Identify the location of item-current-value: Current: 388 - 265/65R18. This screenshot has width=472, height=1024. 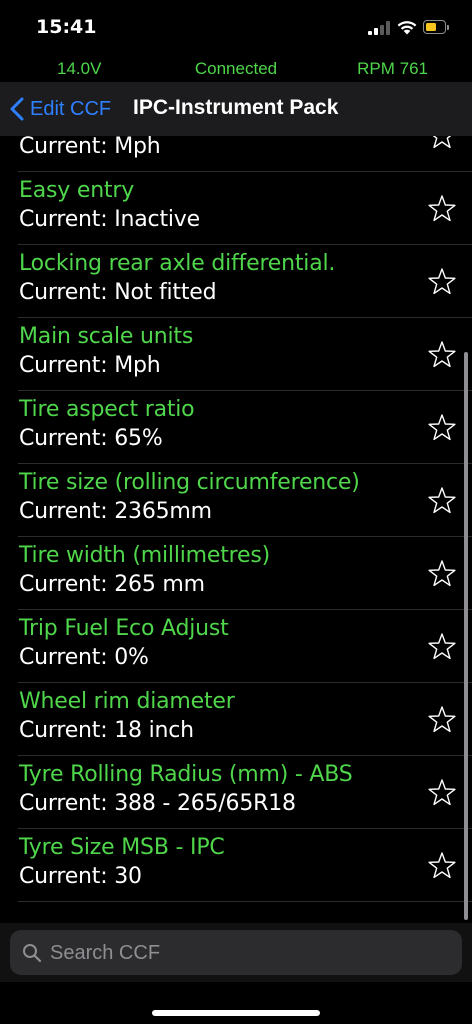
(157, 803).